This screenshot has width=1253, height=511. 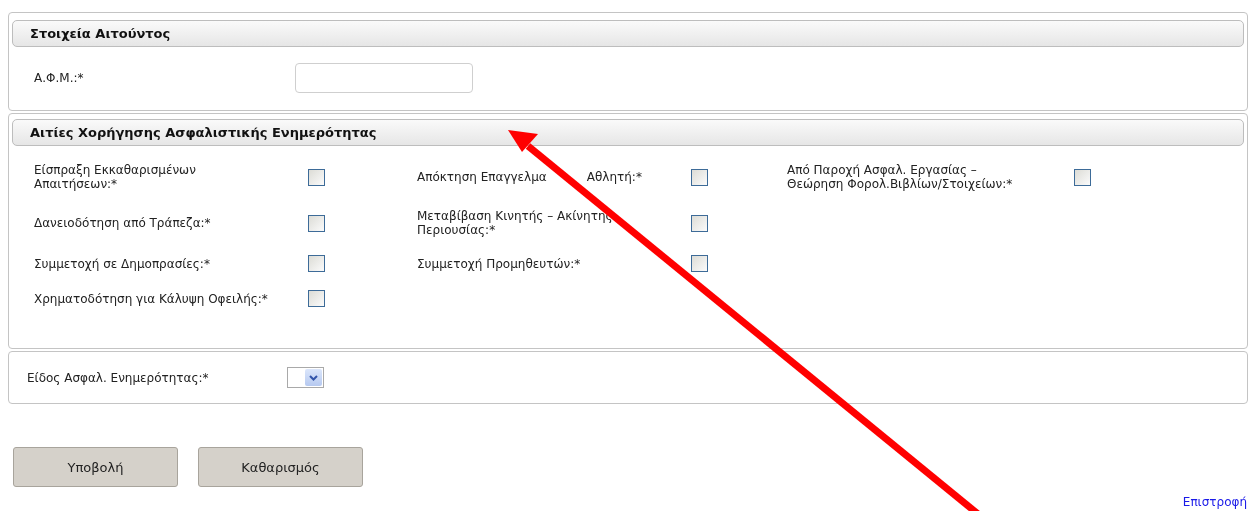 I want to click on field-label: Είδος Ασφαλ. Ενημερότητας:*, so click(x=118, y=377).